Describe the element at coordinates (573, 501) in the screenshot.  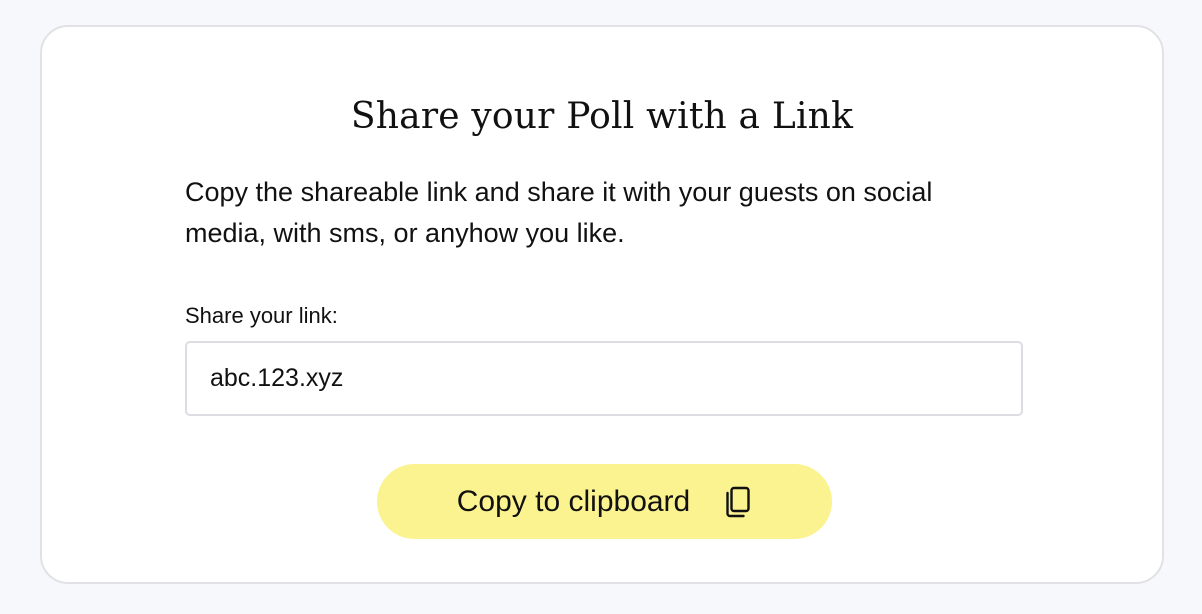
I see `copy-button-label: Copy to clipboard` at that location.